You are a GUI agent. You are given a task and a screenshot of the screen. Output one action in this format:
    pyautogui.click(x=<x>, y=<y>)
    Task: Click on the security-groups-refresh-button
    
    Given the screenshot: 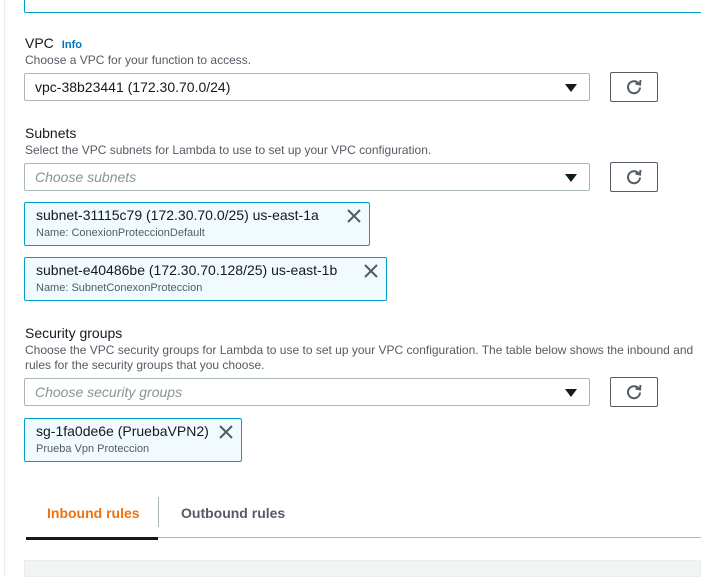 What is the action you would take?
    pyautogui.click(x=634, y=392)
    